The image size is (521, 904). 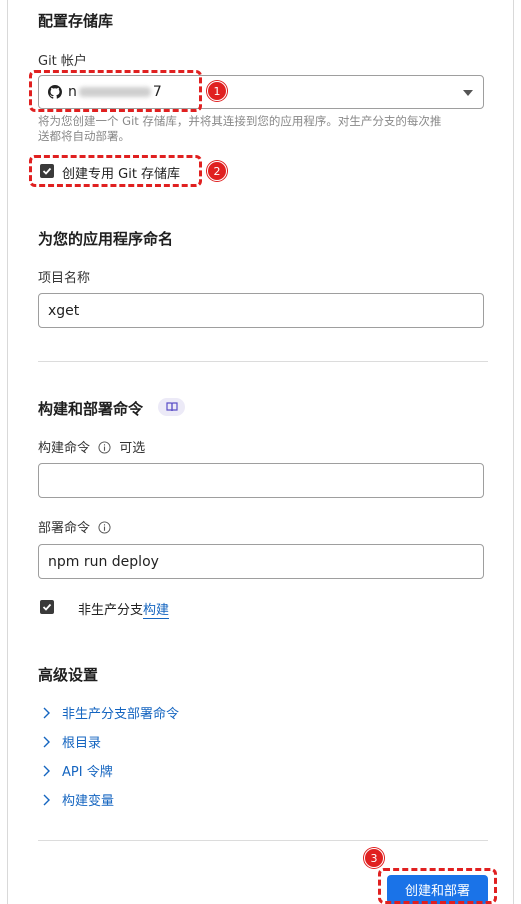 What do you see at coordinates (374, 858) in the screenshot?
I see `annotation-badge-3: 3` at bounding box center [374, 858].